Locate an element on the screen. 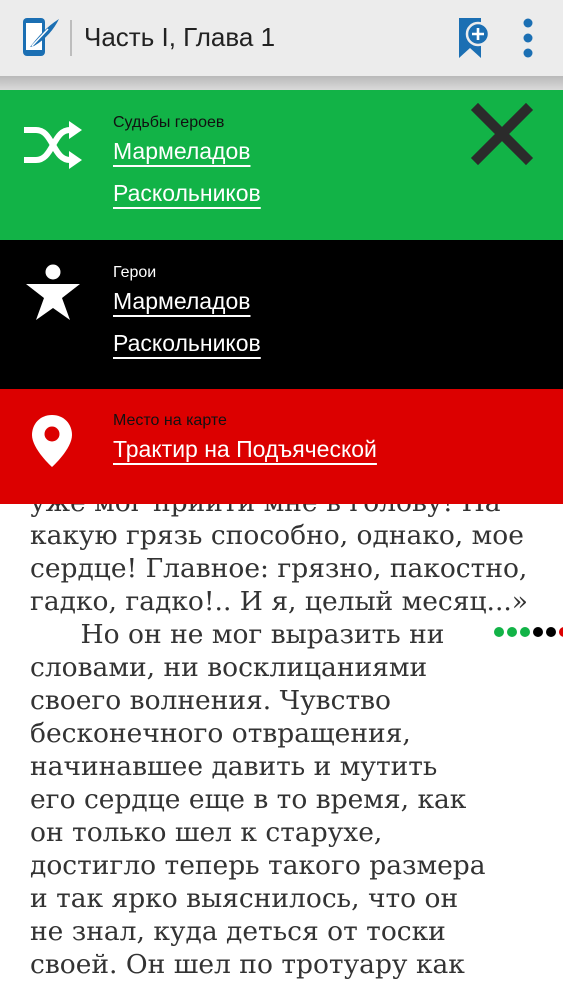 Image resolution: width=563 pixels, height=1000 pixels. text-line: не знал, куда деться от тоски is located at coordinates (238, 931).